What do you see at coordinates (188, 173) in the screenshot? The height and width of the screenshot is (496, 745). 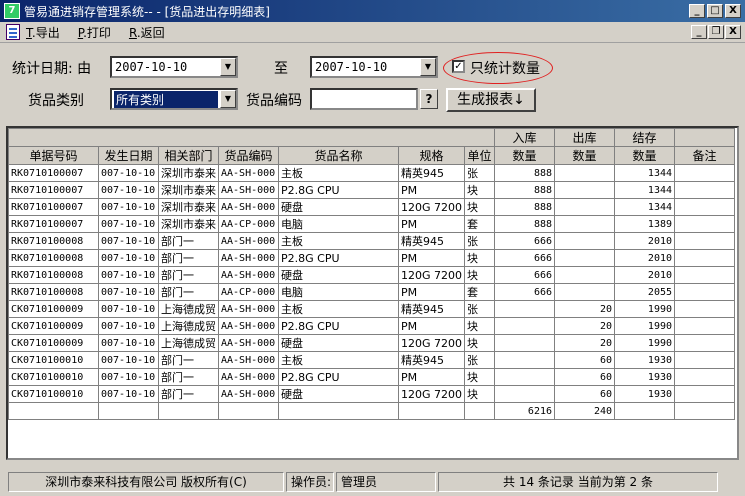 I see `table-cell: 深圳市泰来` at bounding box center [188, 173].